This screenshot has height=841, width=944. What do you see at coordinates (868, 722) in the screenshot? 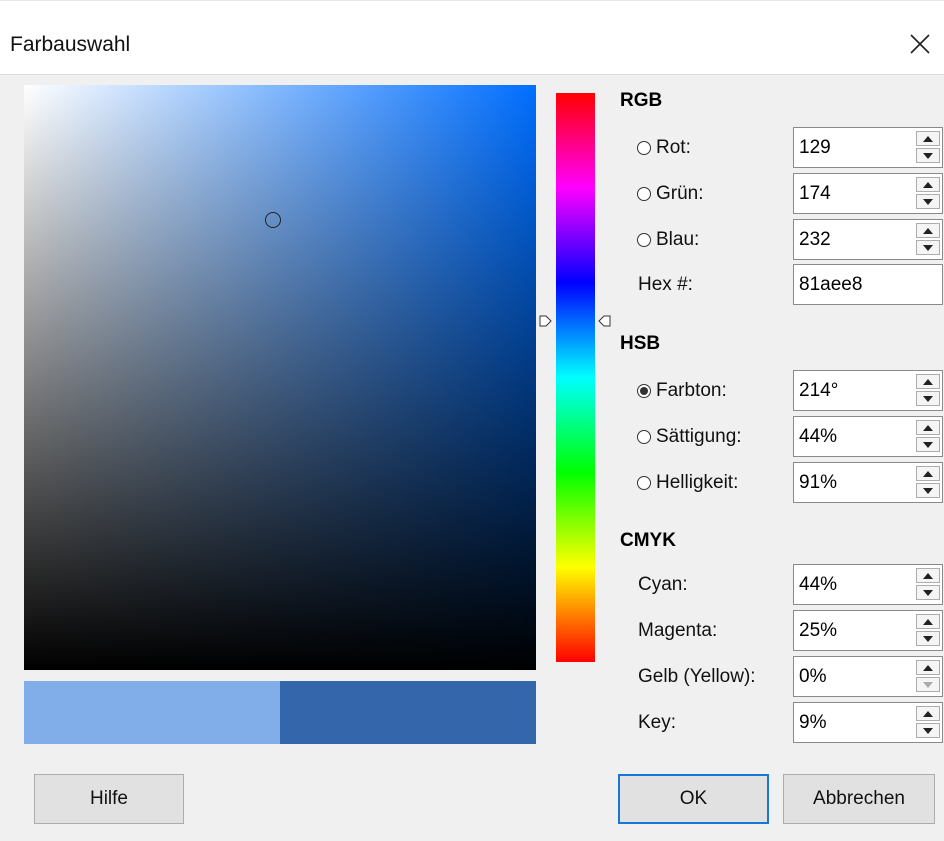
I see `key-spinbox: 9%` at bounding box center [868, 722].